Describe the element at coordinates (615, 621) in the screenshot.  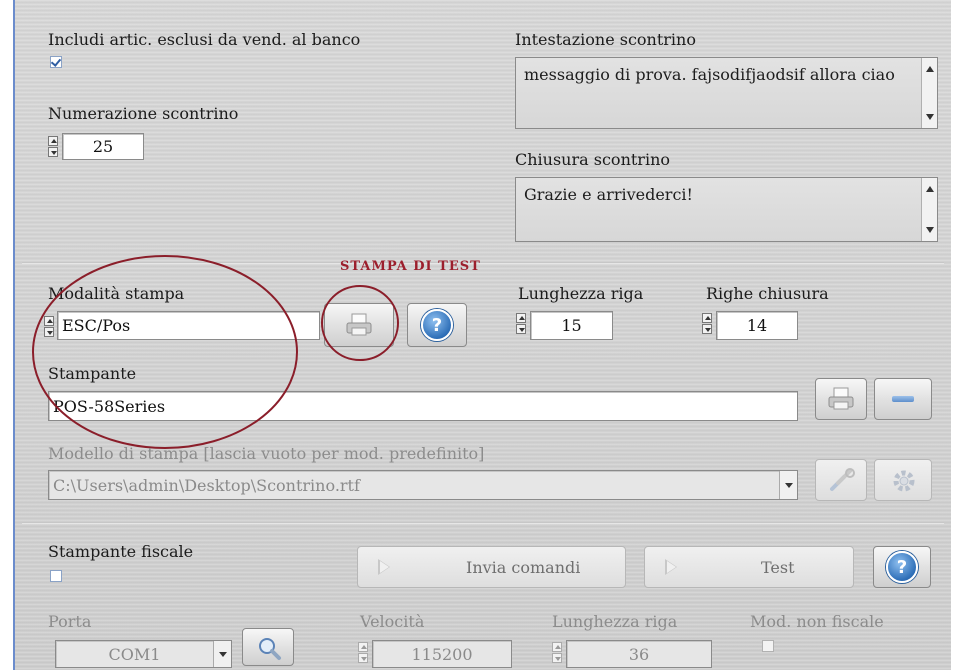
I see `fiscal-line-length-label: Lunghezza riga` at that location.